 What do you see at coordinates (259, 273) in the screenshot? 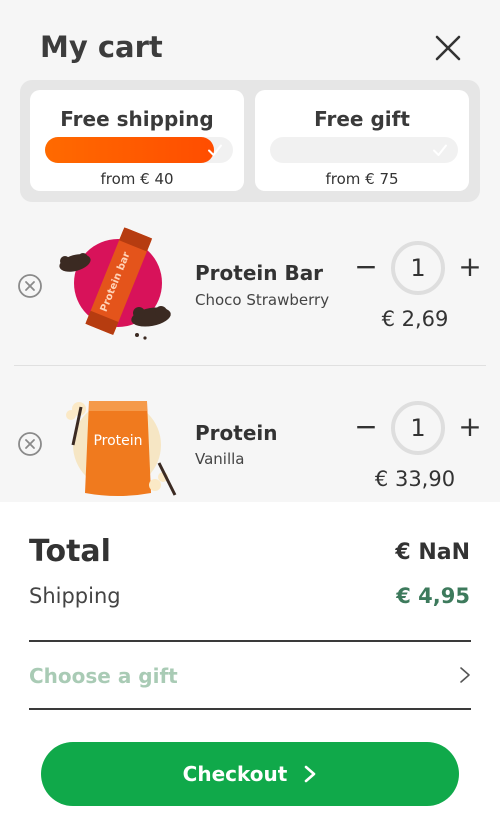
I see `item-name: Protein Bar` at bounding box center [259, 273].